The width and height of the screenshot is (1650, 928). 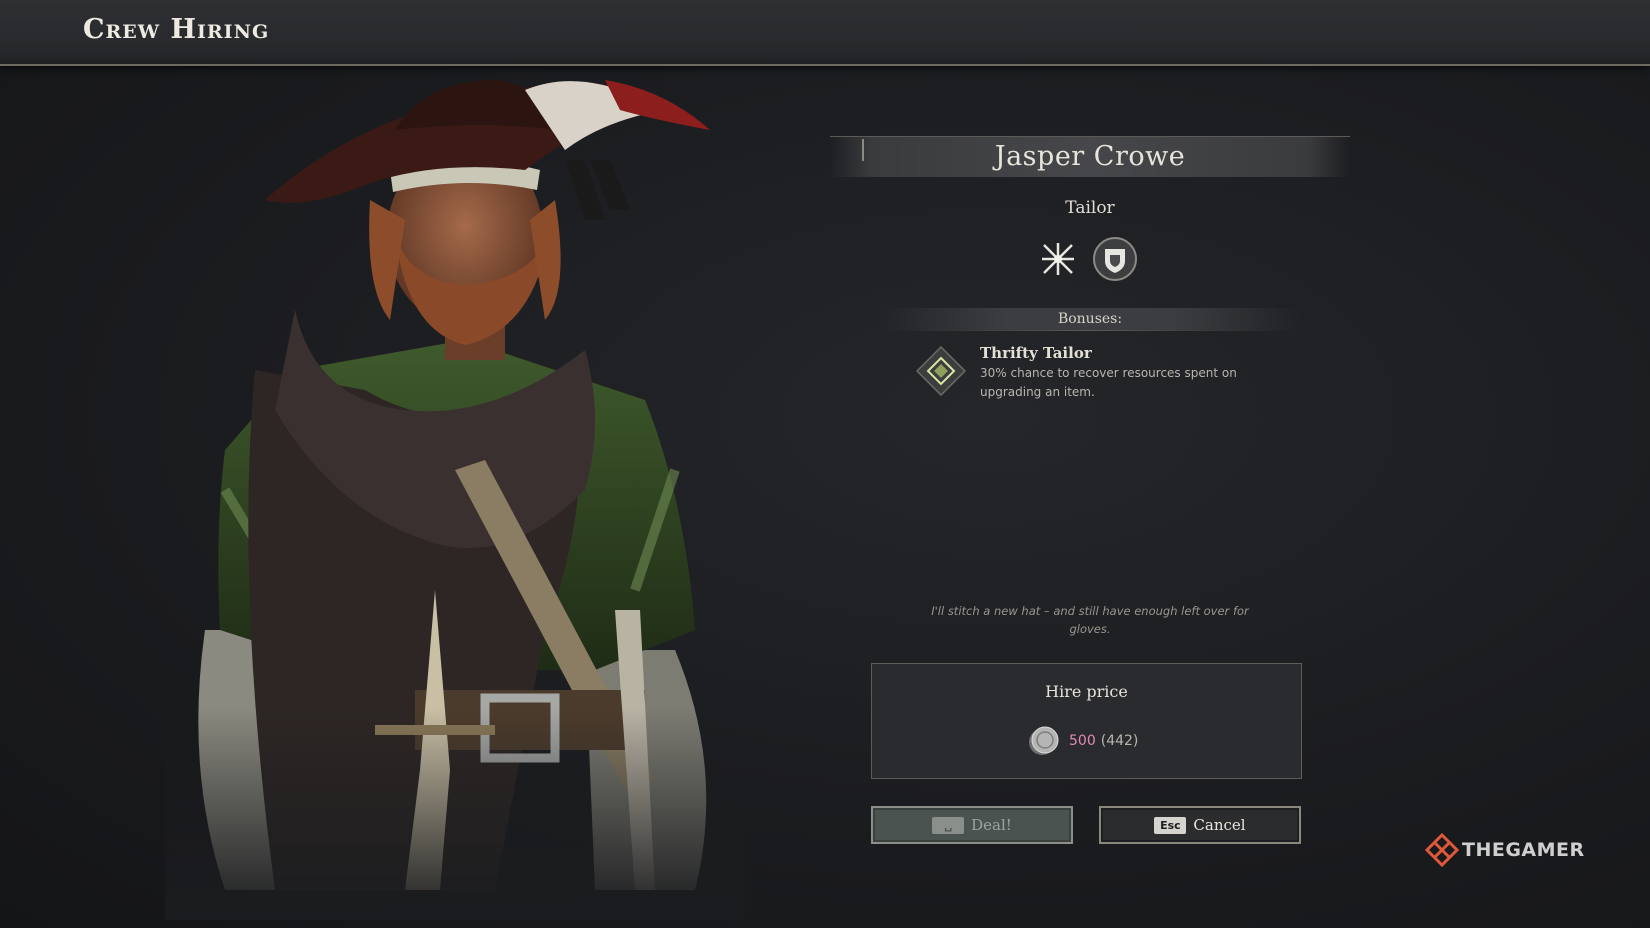 What do you see at coordinates (1090, 330) in the screenshot?
I see `divider` at bounding box center [1090, 330].